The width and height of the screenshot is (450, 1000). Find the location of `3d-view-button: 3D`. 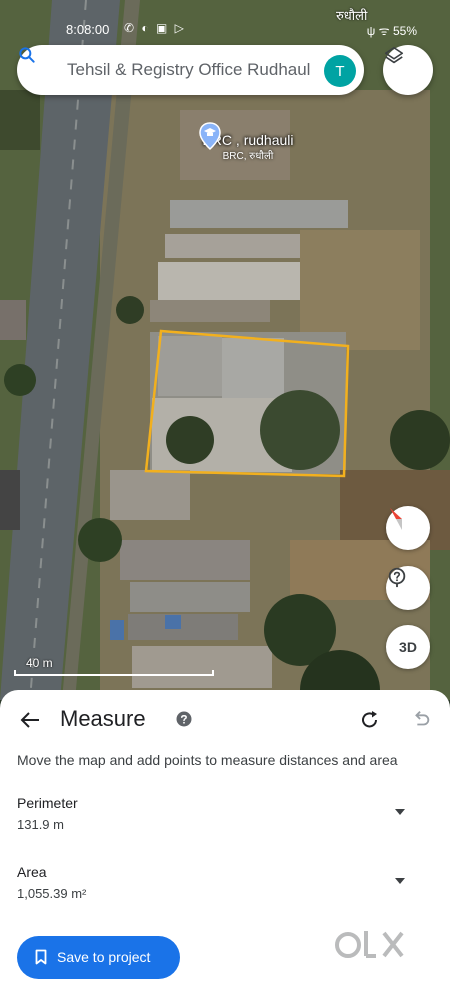

3d-view-button: 3D is located at coordinates (408, 647).